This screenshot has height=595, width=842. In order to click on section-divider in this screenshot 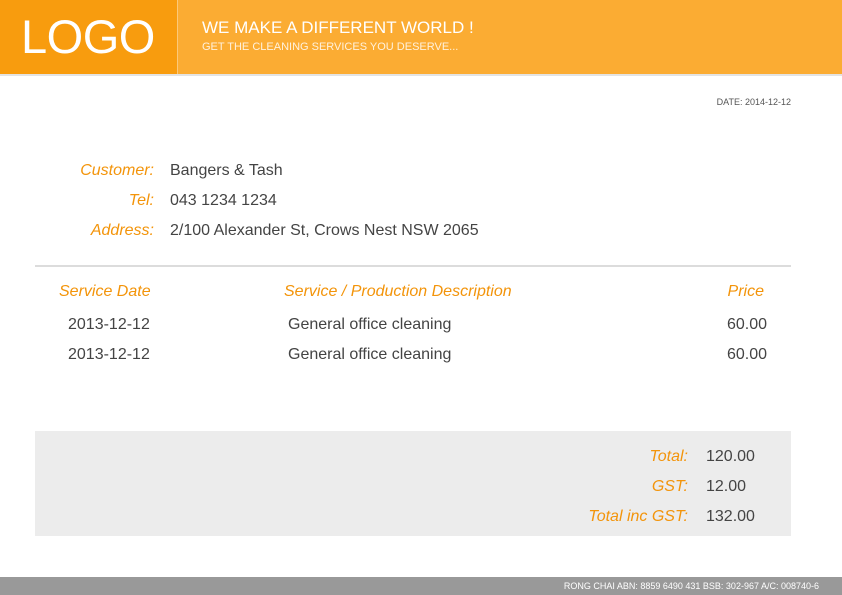, I will do `click(413, 266)`.